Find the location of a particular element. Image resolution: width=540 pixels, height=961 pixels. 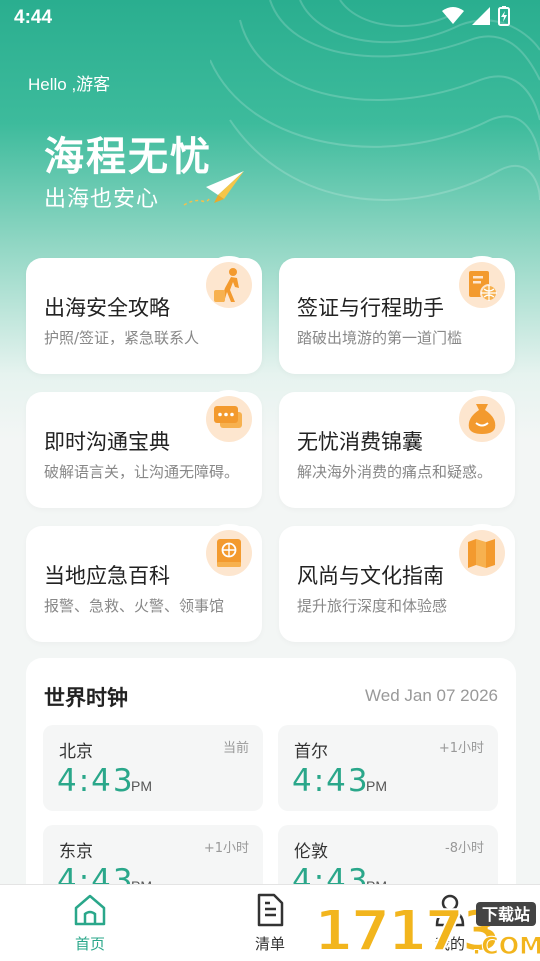

watermark-suffix: .COM is located at coordinates (506, 946).